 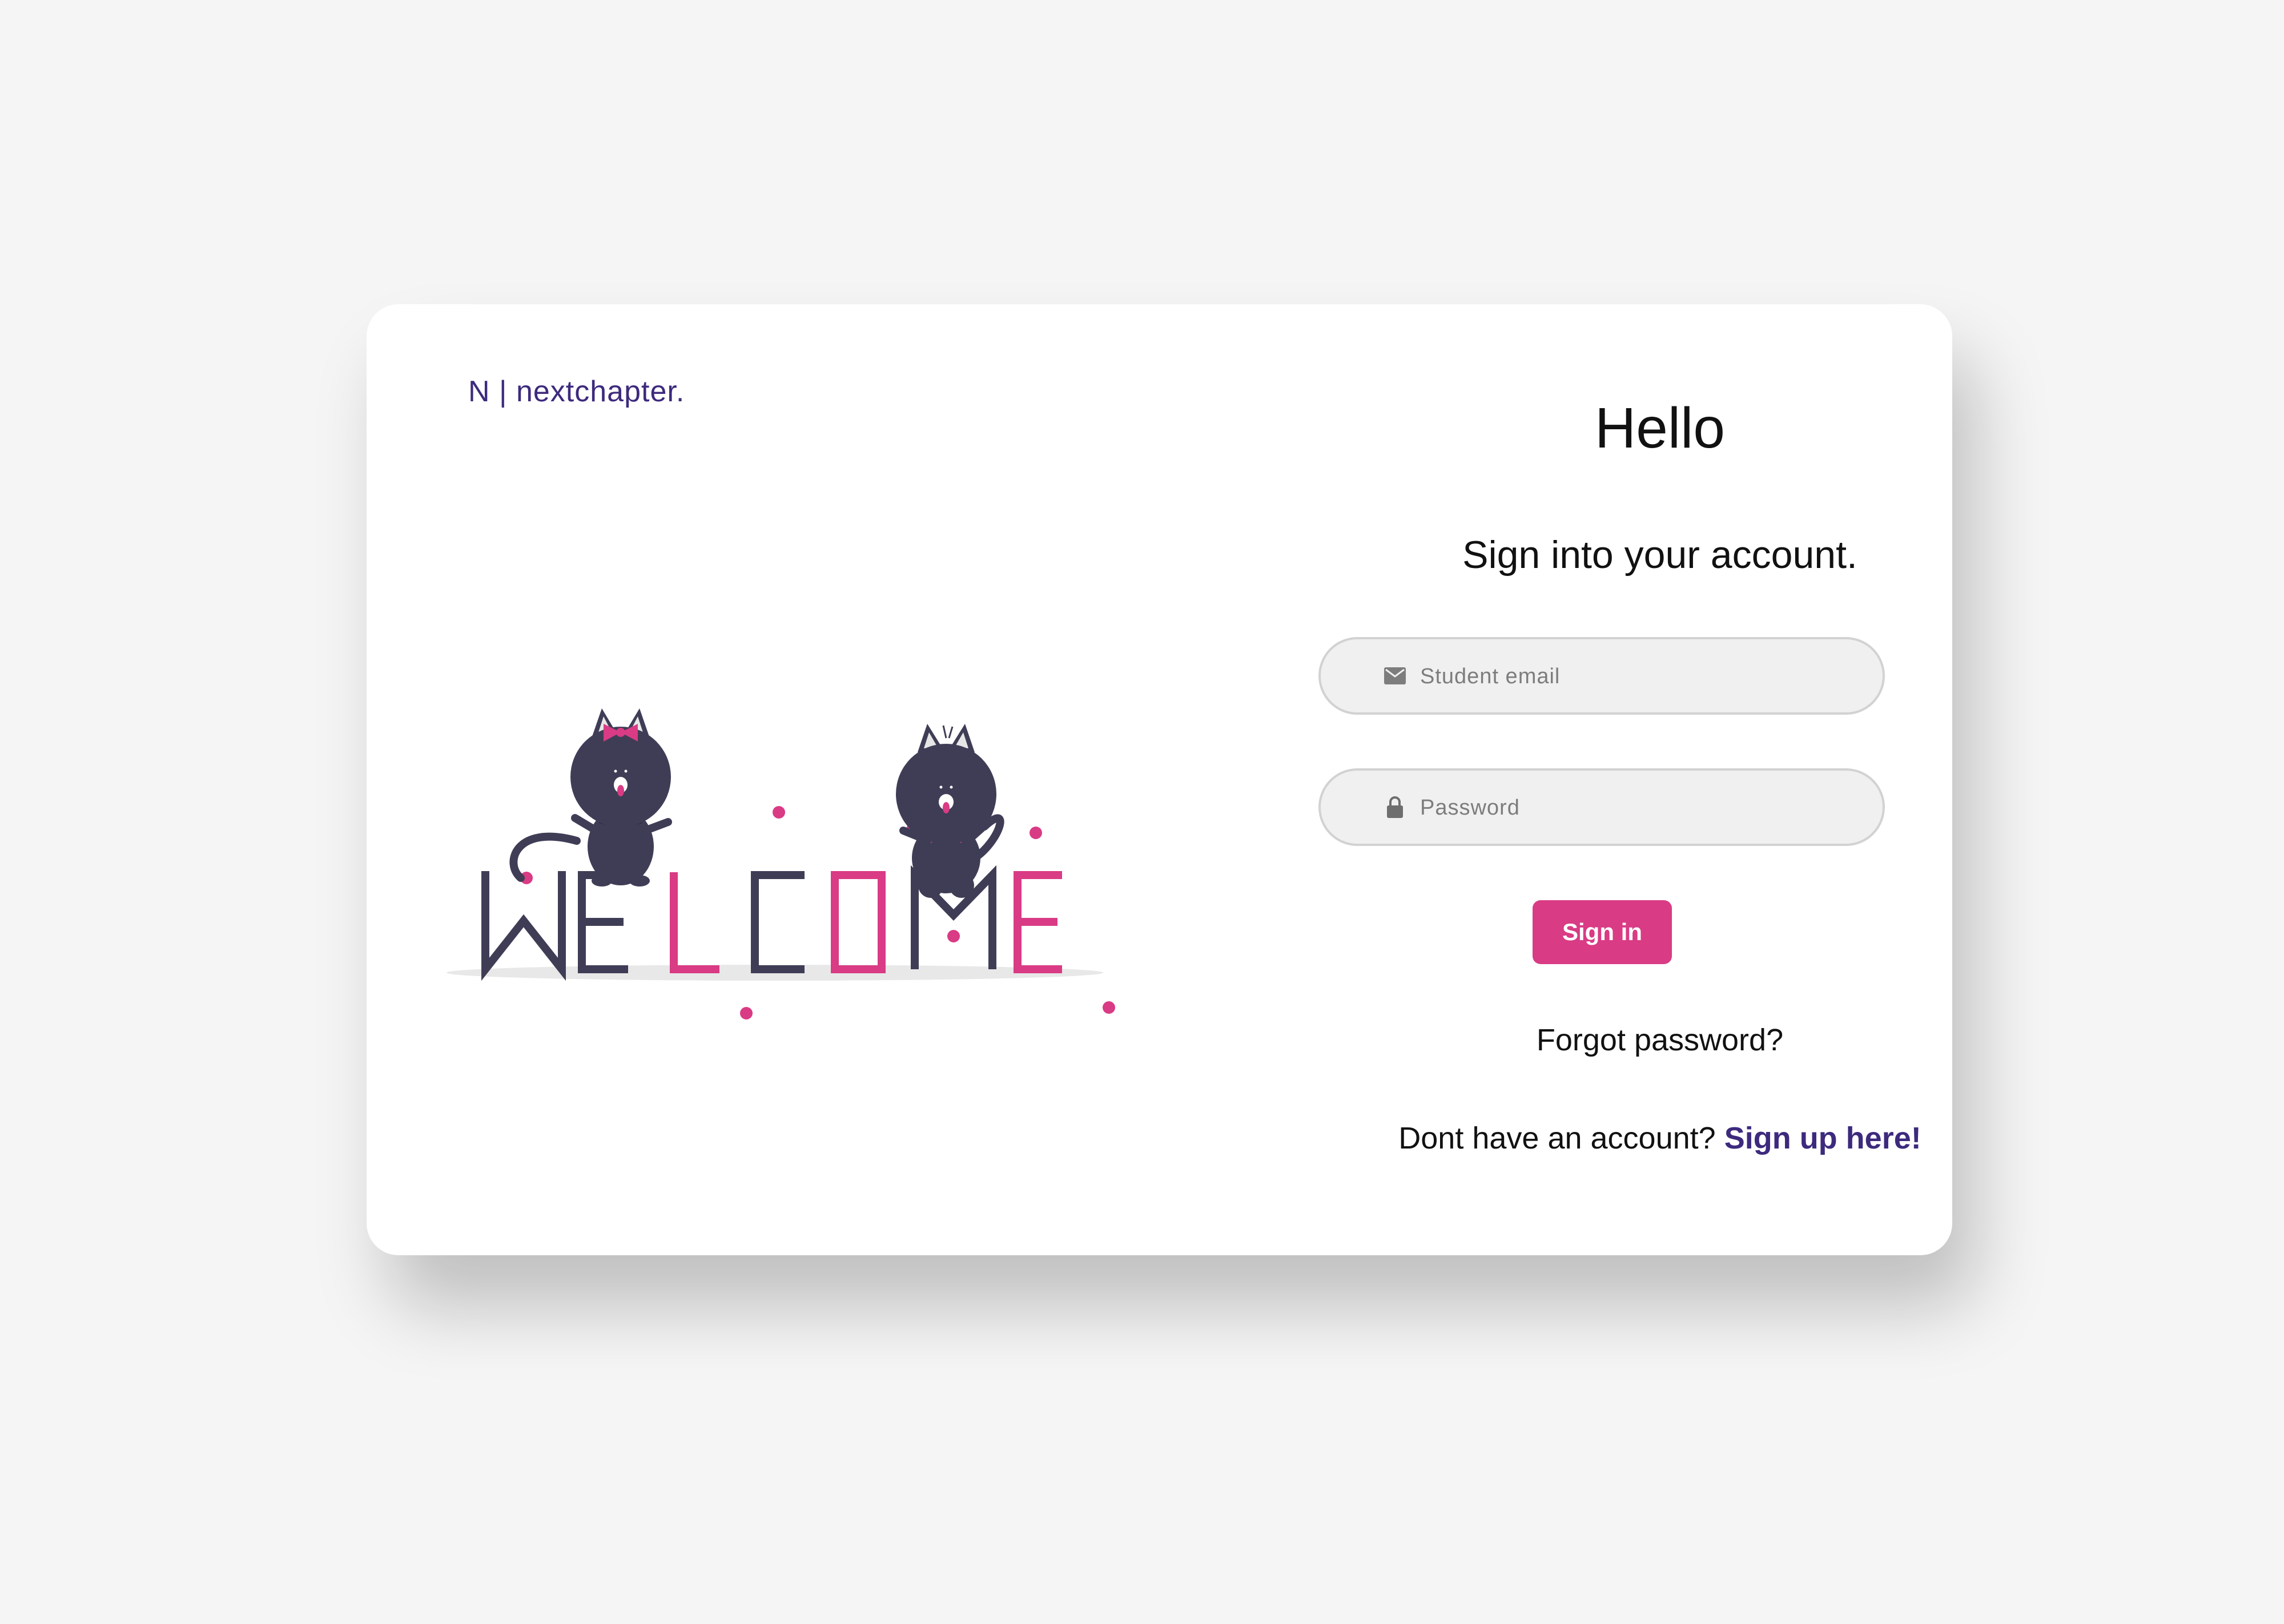 What do you see at coordinates (1660, 1040) in the screenshot?
I see `forgot-password-link: Forgot password?` at bounding box center [1660, 1040].